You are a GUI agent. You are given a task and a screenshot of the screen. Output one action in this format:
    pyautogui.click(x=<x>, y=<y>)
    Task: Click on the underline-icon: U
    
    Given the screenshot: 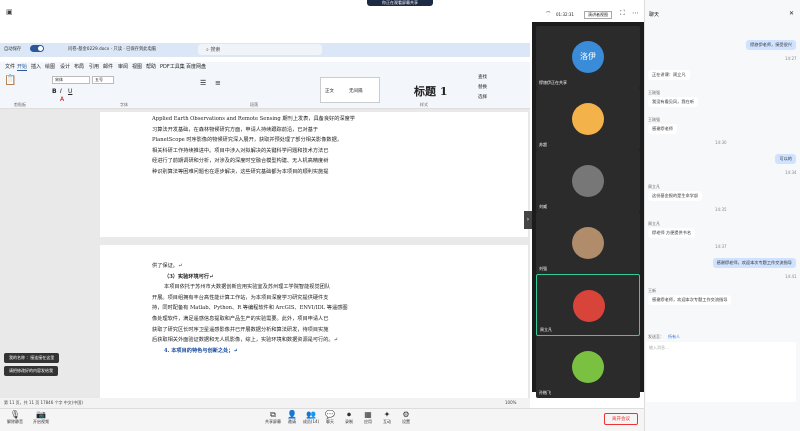 What is the action you would take?
    pyautogui.click(x=70, y=91)
    